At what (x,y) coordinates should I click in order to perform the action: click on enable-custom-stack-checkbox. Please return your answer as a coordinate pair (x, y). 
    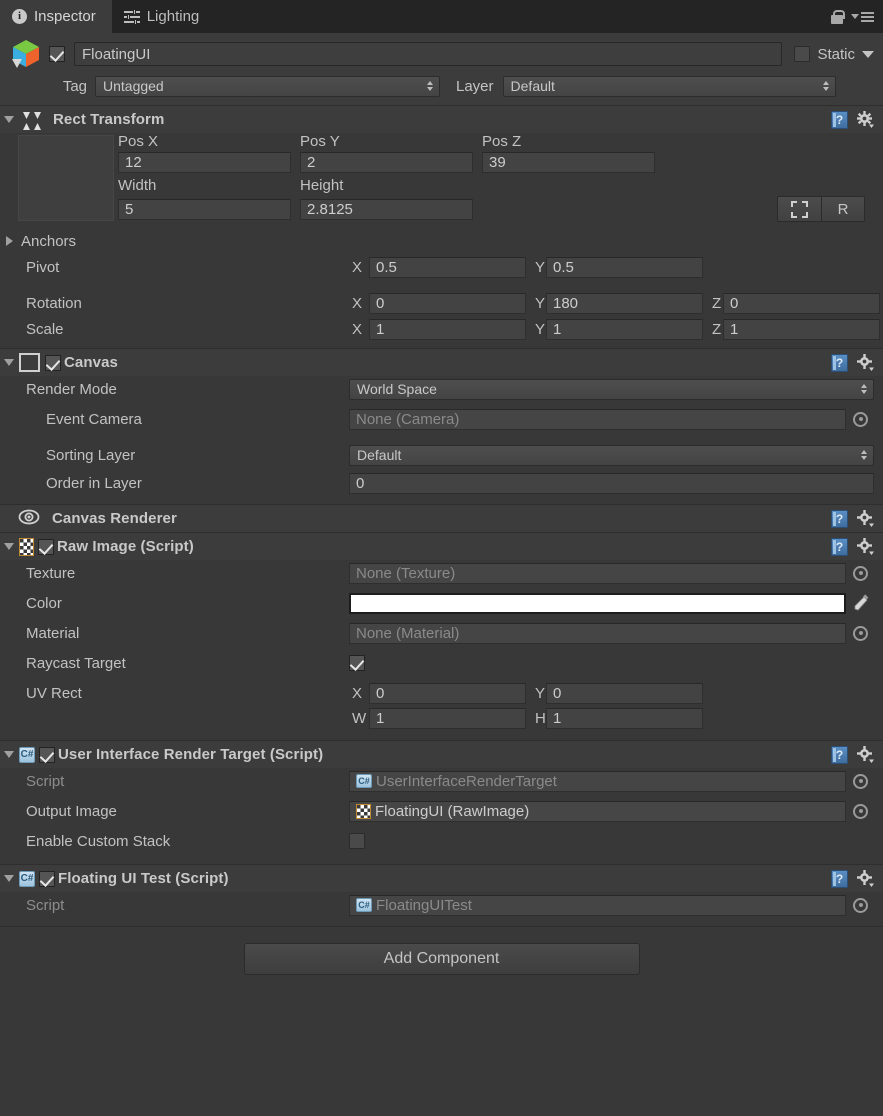
    Looking at the image, I should click on (357, 841).